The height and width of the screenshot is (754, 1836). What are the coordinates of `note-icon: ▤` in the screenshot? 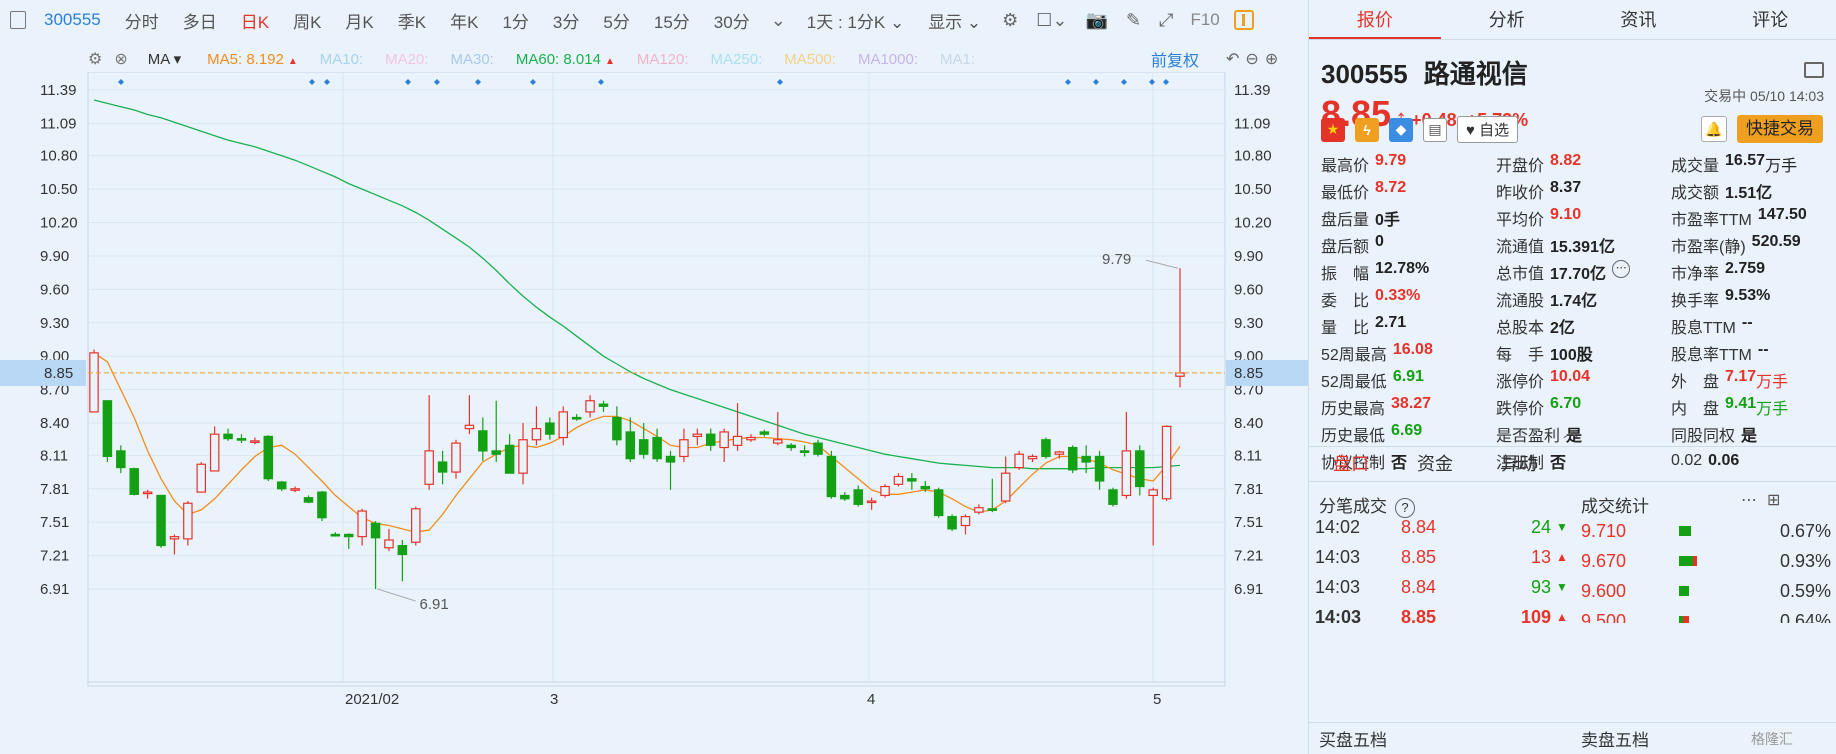 It's located at (1435, 129).